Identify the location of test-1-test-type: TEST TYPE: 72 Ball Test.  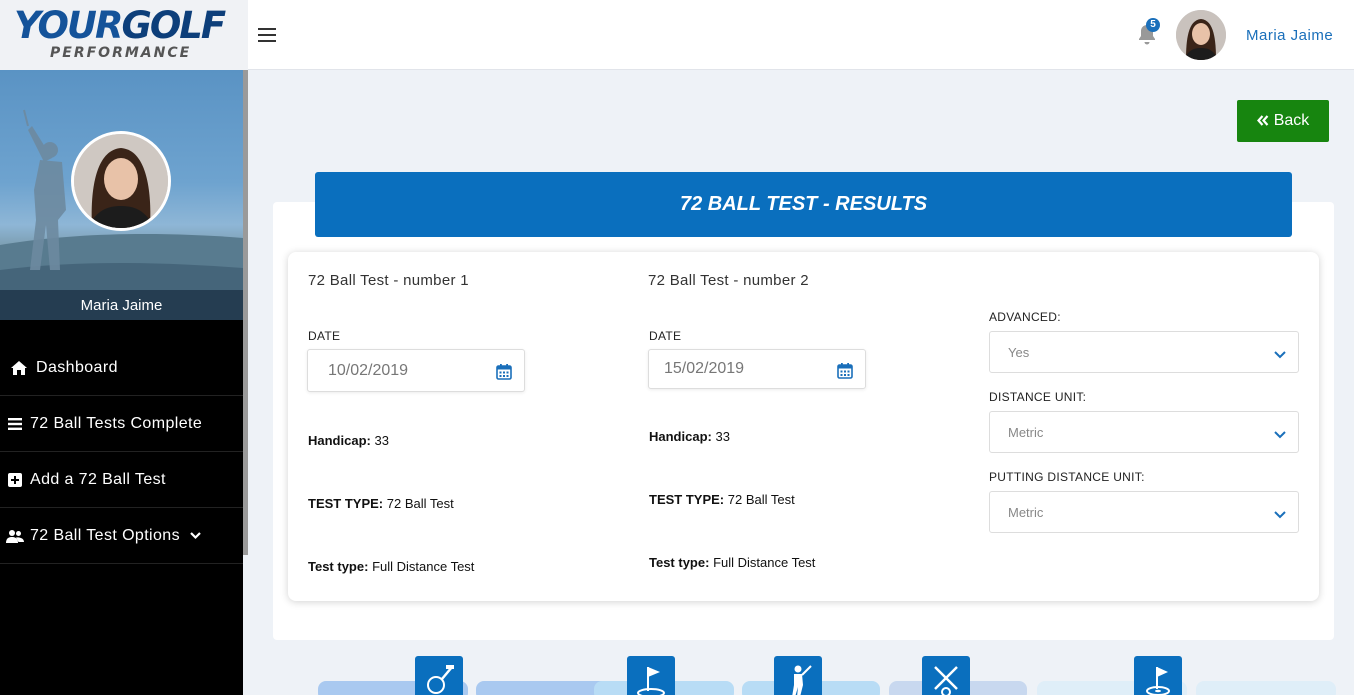
(381, 503).